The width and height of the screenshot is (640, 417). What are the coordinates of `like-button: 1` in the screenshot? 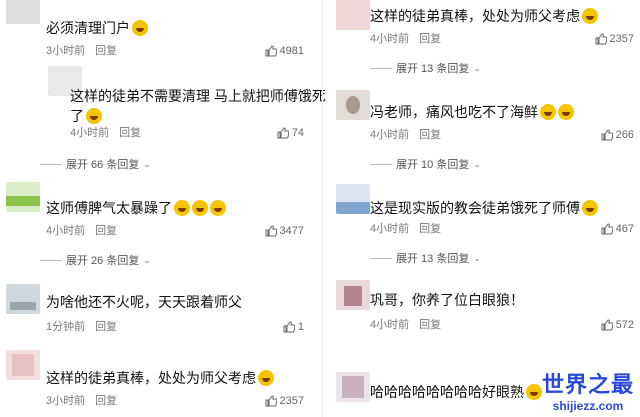 It's located at (293, 327).